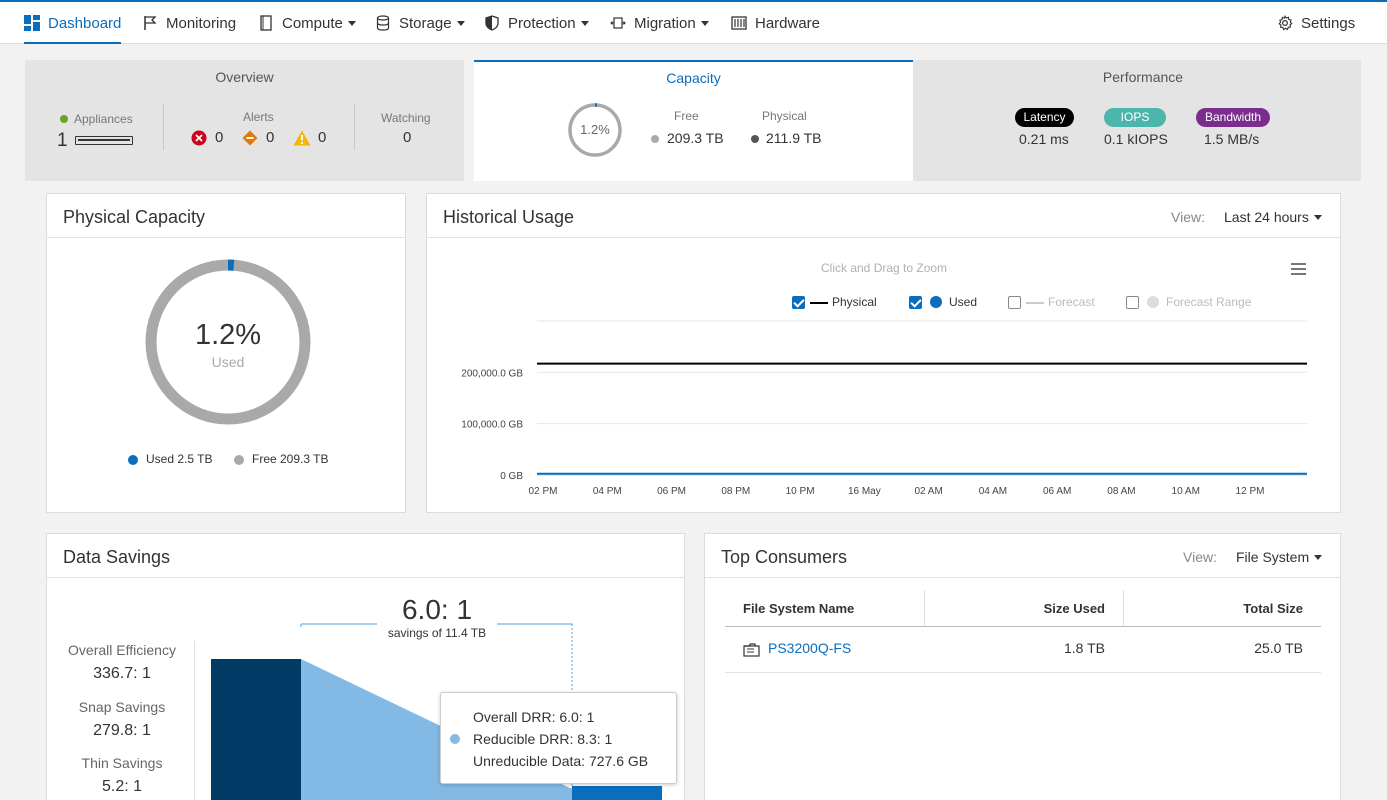 The image size is (1387, 800). Describe the element at coordinates (775, 23) in the screenshot. I see `nav-hardware: Hardware` at that location.